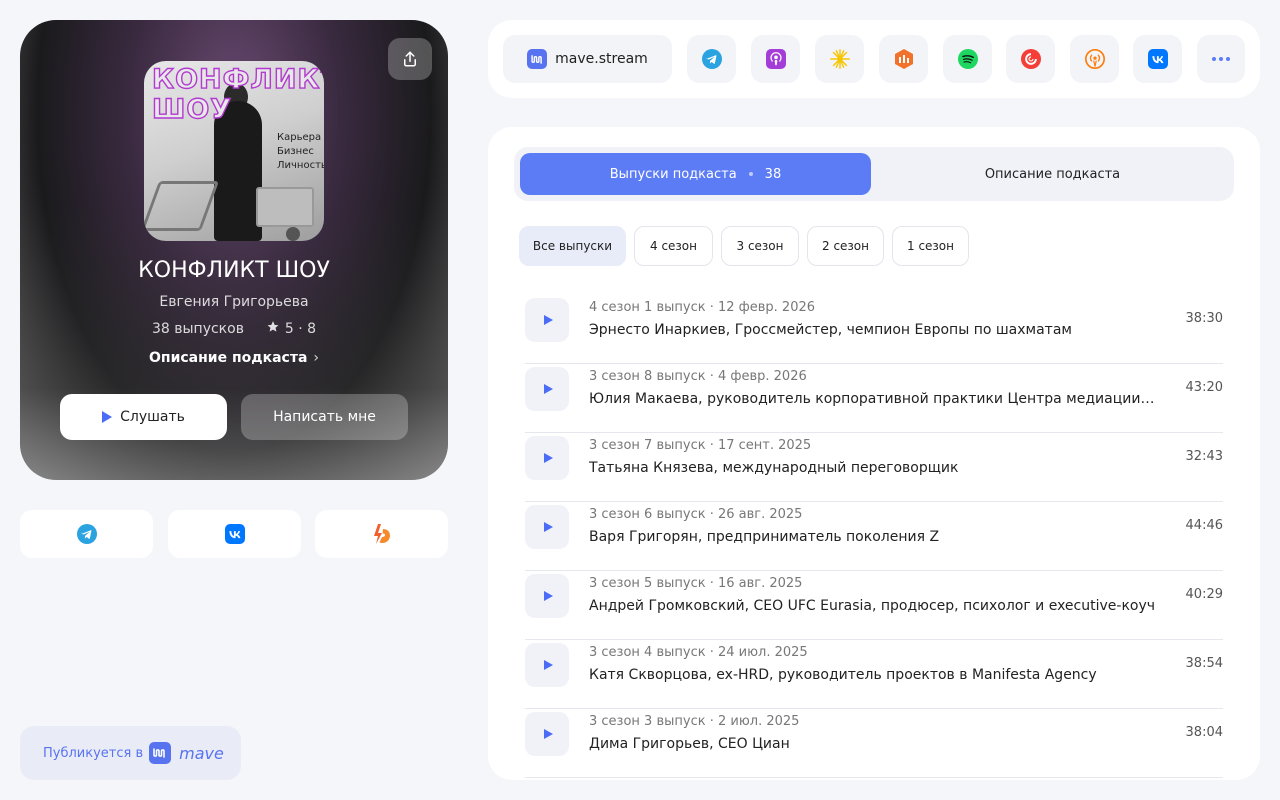 The image size is (1280, 800). Describe the element at coordinates (86, 534) in the screenshot. I see `social-telegram-button` at that location.